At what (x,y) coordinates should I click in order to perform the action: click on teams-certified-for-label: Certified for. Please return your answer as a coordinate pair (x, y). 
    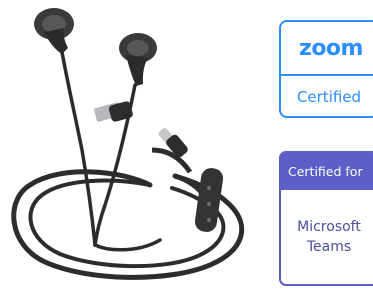
    Looking at the image, I should click on (325, 171).